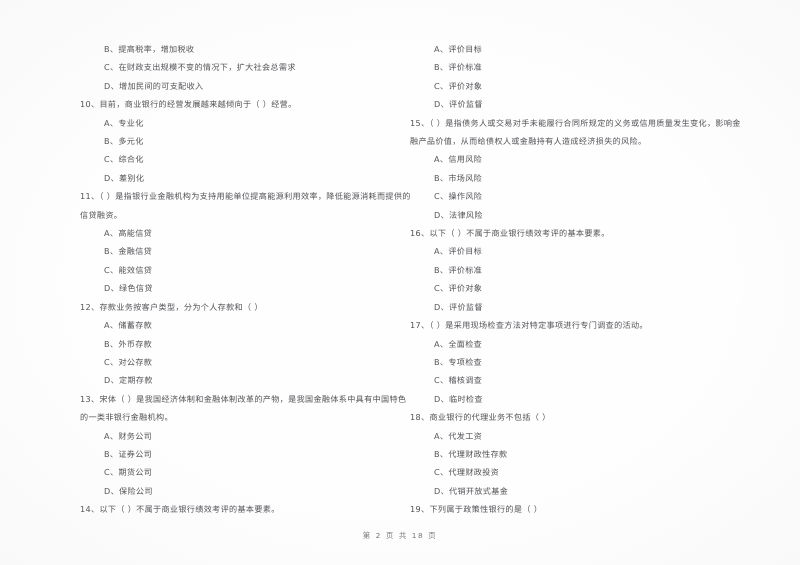 The height and width of the screenshot is (565, 800). What do you see at coordinates (577, 178) in the screenshot?
I see `answer-option: B、市场风险` at bounding box center [577, 178].